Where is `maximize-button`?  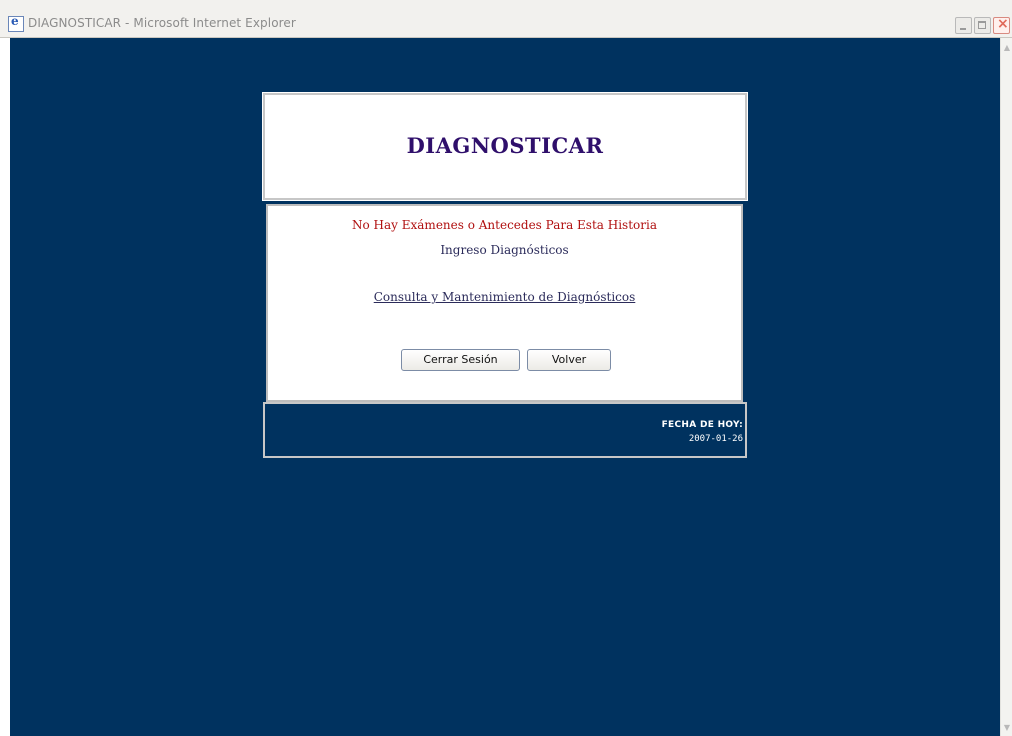 maximize-button is located at coordinates (982, 25).